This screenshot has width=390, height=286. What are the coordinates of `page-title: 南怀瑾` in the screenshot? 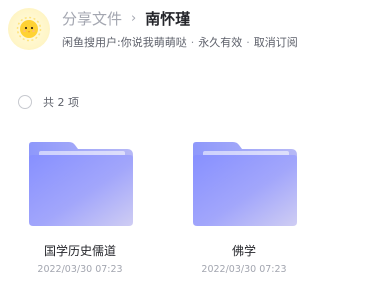 It's located at (168, 18).